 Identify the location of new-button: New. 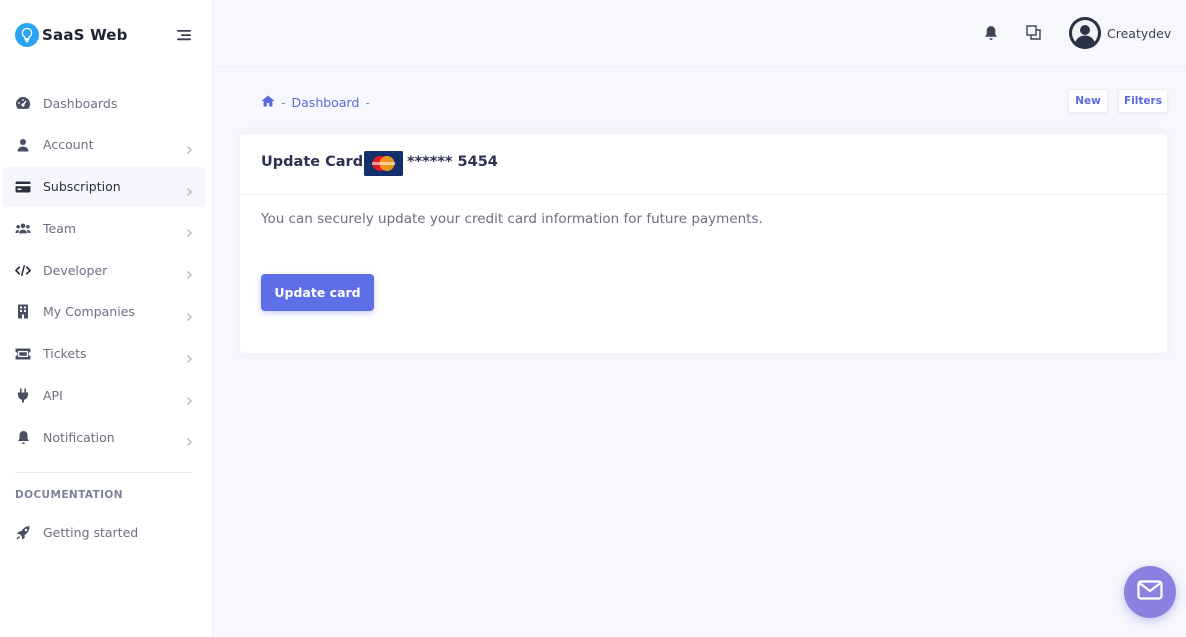
(1088, 101).